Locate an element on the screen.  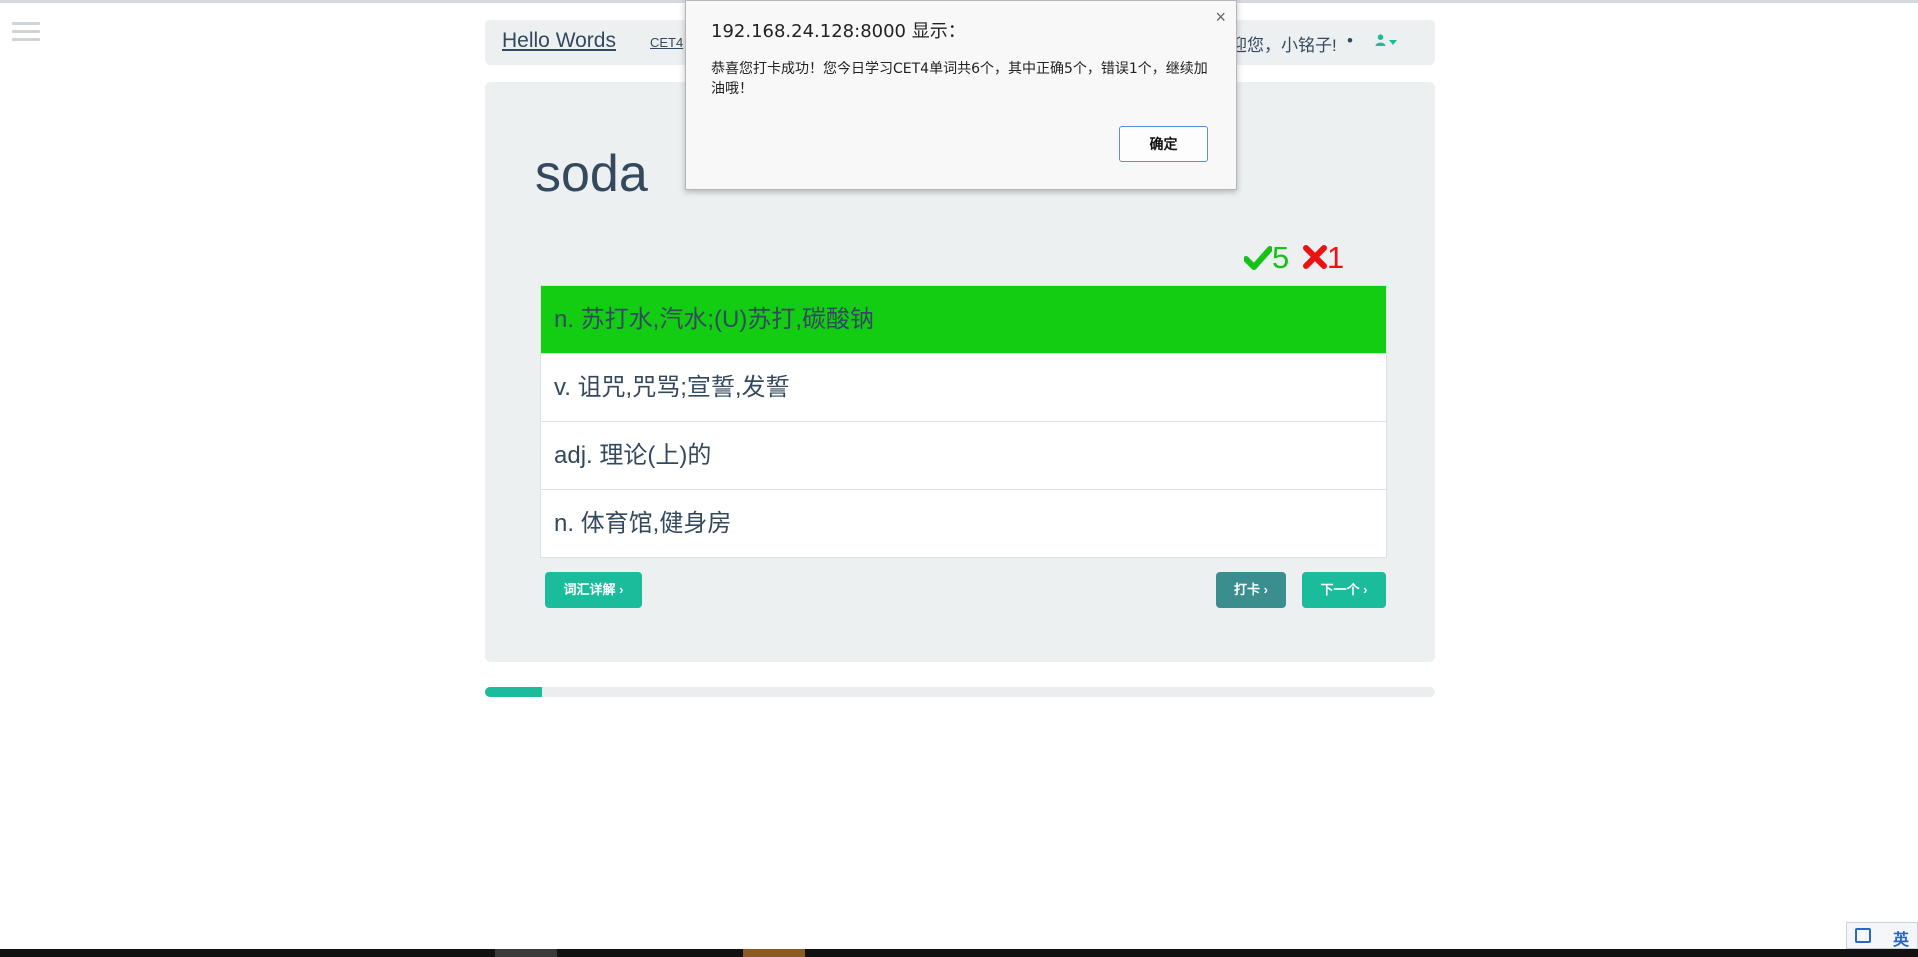
dialog-title: 192.168.24.128:8000 显示： is located at coordinates (838, 31).